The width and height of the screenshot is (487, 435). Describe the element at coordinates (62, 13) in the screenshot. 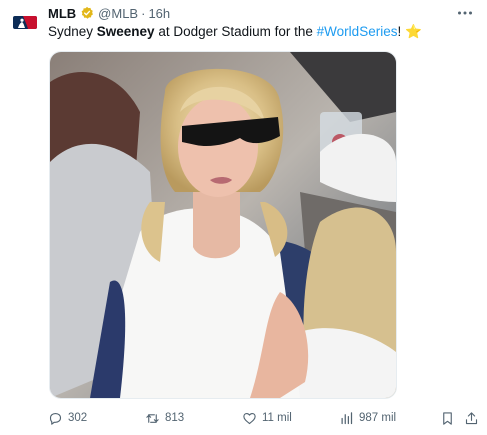

I see `display-name: MLB` at that location.